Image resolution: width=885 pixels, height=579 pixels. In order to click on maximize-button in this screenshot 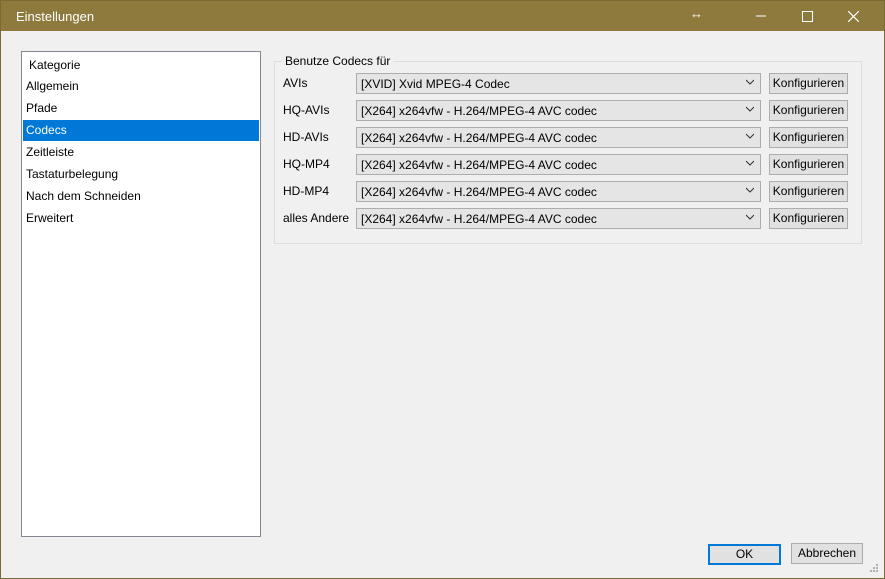, I will do `click(807, 16)`.